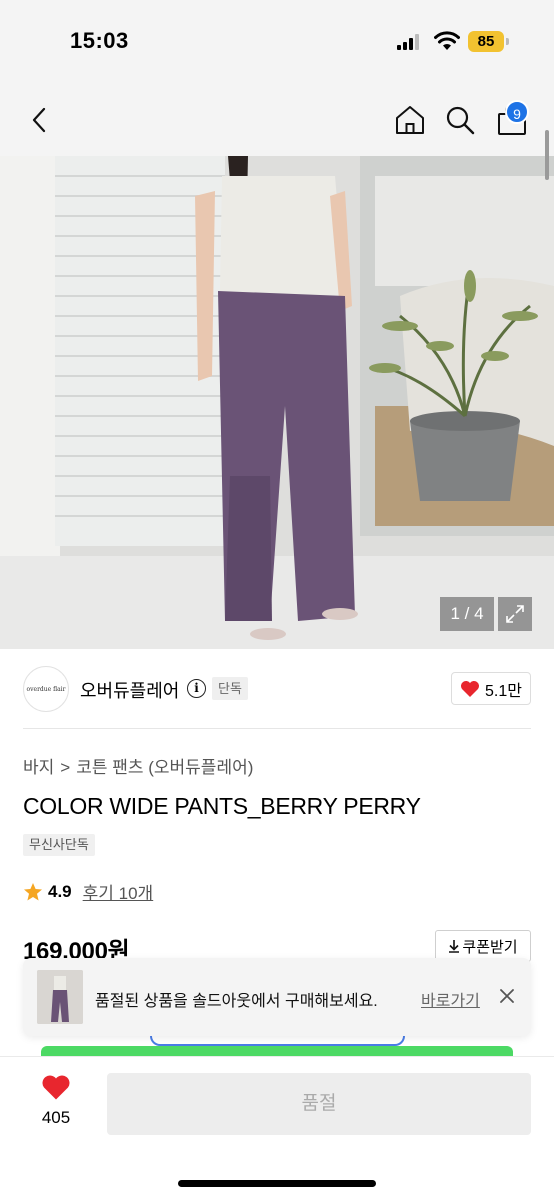  I want to click on chevron-left-icon, so click(39, 120).